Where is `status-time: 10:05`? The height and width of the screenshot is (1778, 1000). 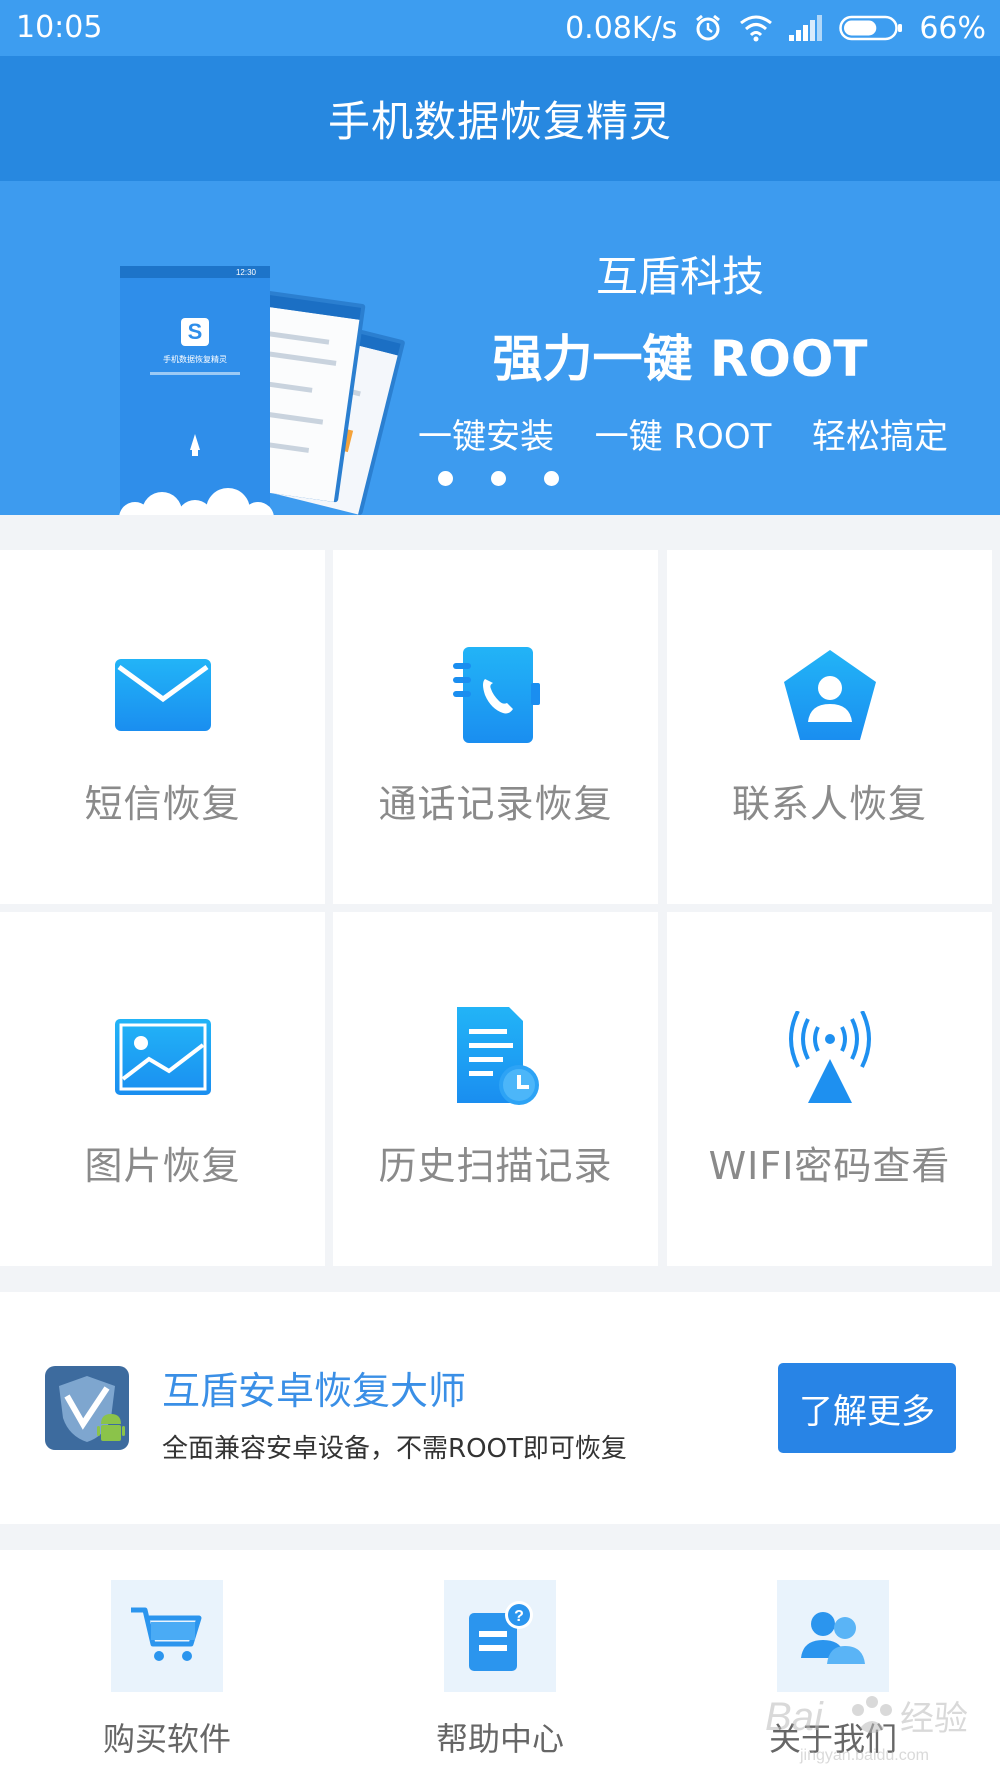
status-time: 10:05 is located at coordinates (59, 27).